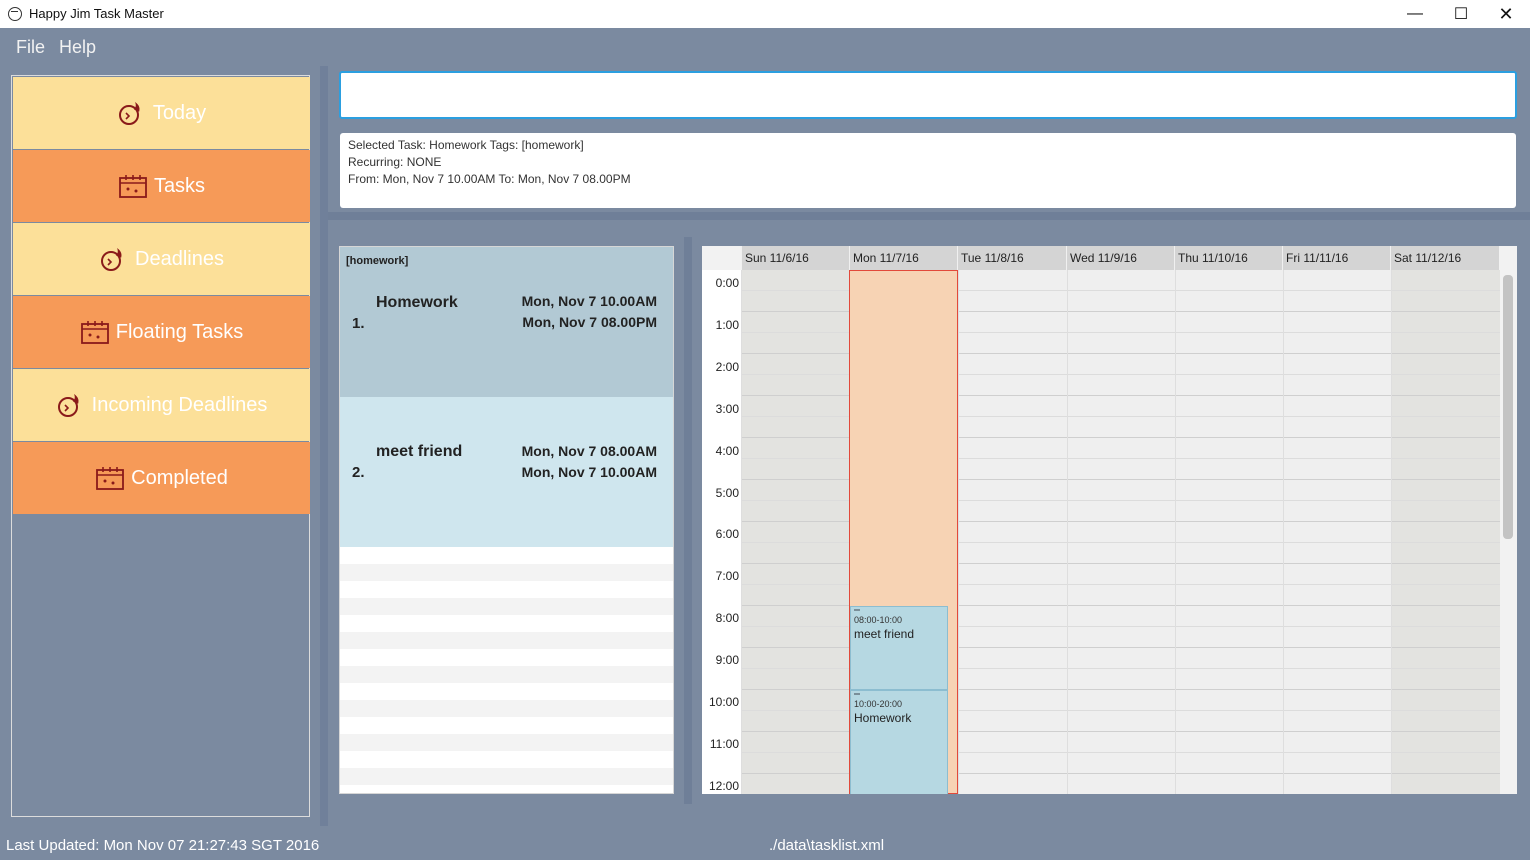  What do you see at coordinates (795, 258) in the screenshot?
I see `day-header: Sun 11/6/16` at bounding box center [795, 258].